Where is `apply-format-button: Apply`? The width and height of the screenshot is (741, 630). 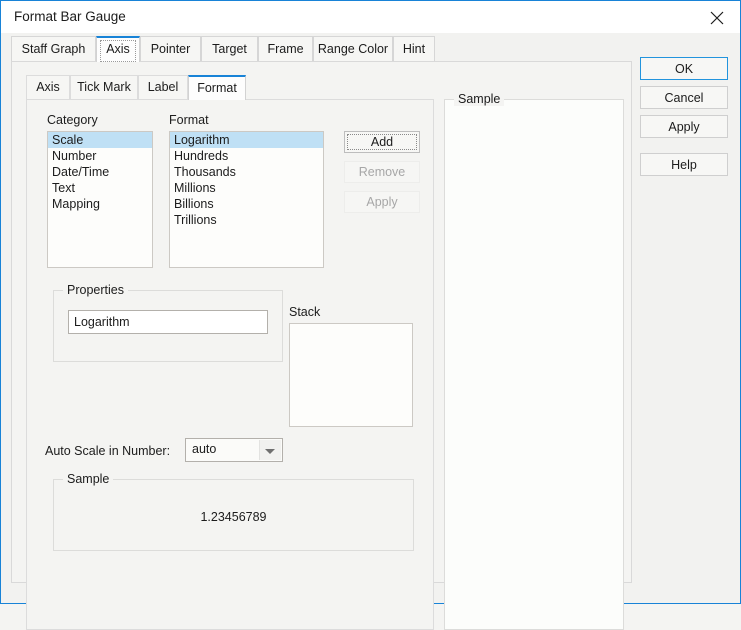 apply-format-button: Apply is located at coordinates (382, 202).